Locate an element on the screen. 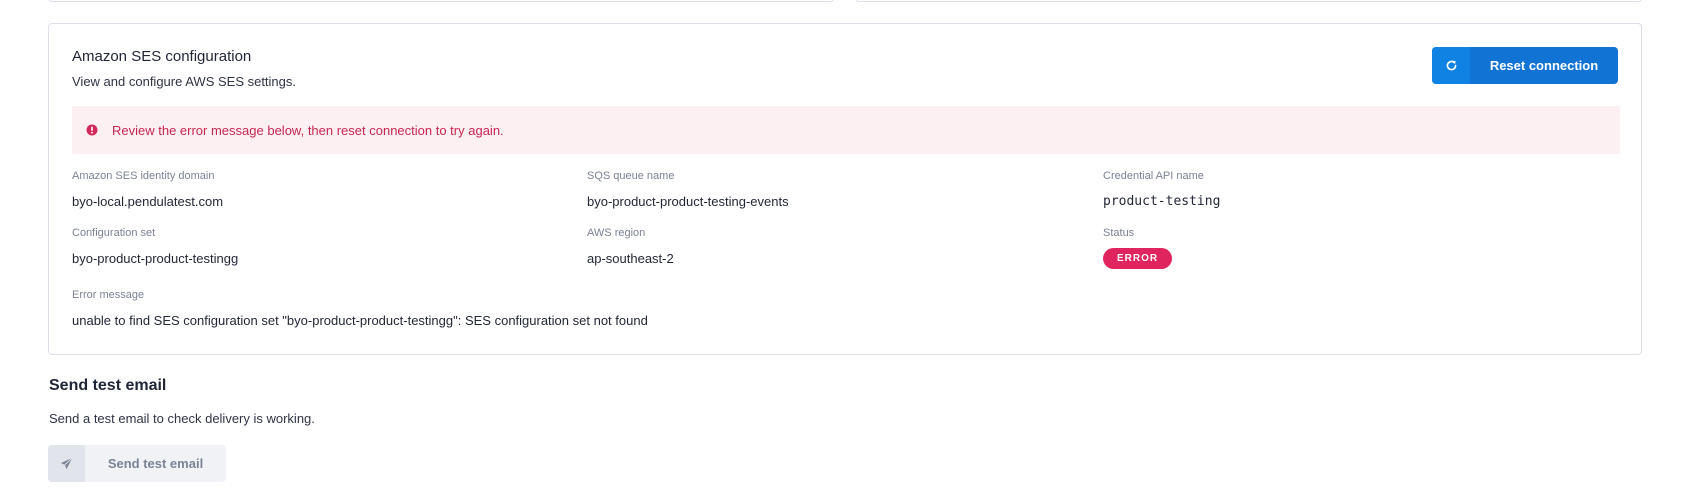 Image resolution: width=1689 pixels, height=497 pixels. card-subtitle: View and configure AWS SES settings. is located at coordinates (184, 81).